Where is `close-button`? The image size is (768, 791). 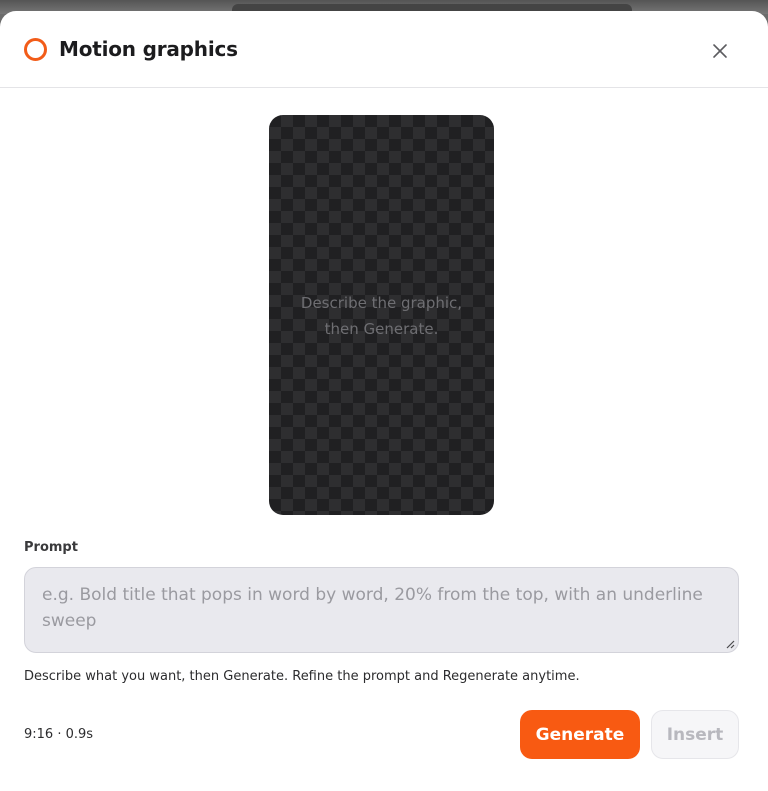
close-button is located at coordinates (720, 51).